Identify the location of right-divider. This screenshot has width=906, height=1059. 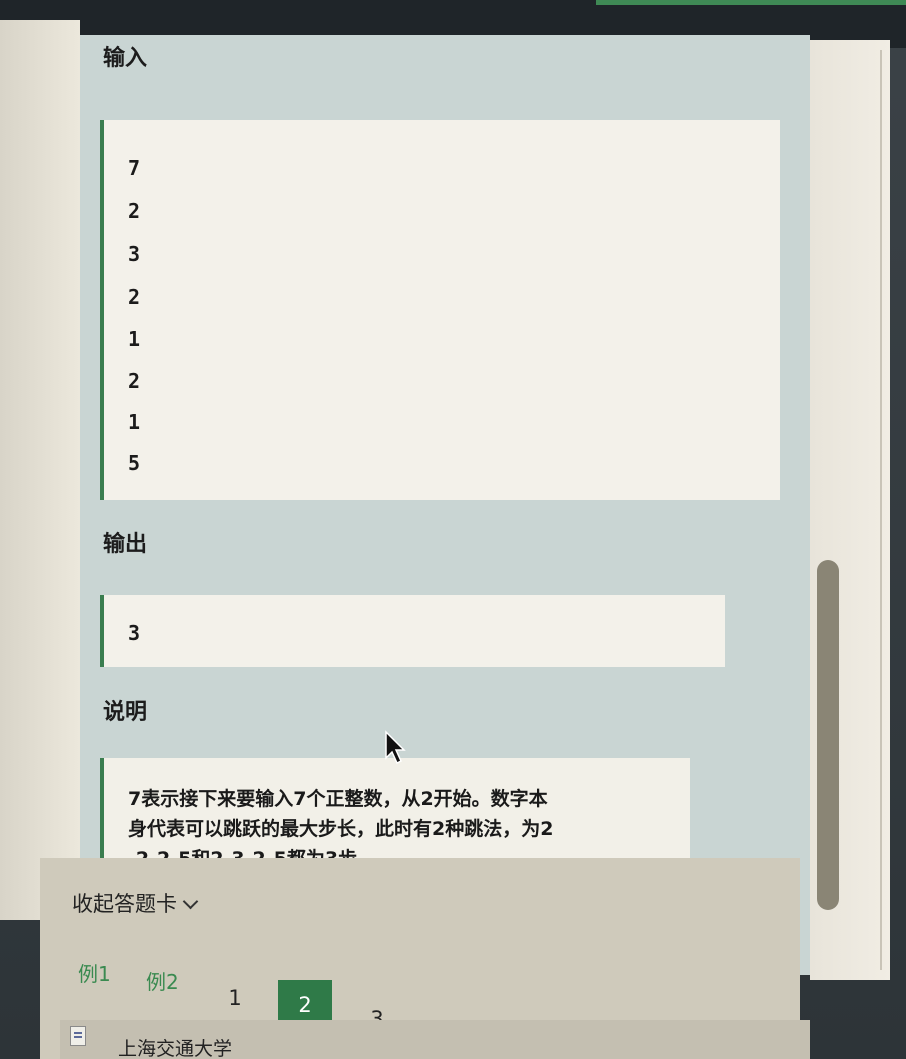
(881, 510).